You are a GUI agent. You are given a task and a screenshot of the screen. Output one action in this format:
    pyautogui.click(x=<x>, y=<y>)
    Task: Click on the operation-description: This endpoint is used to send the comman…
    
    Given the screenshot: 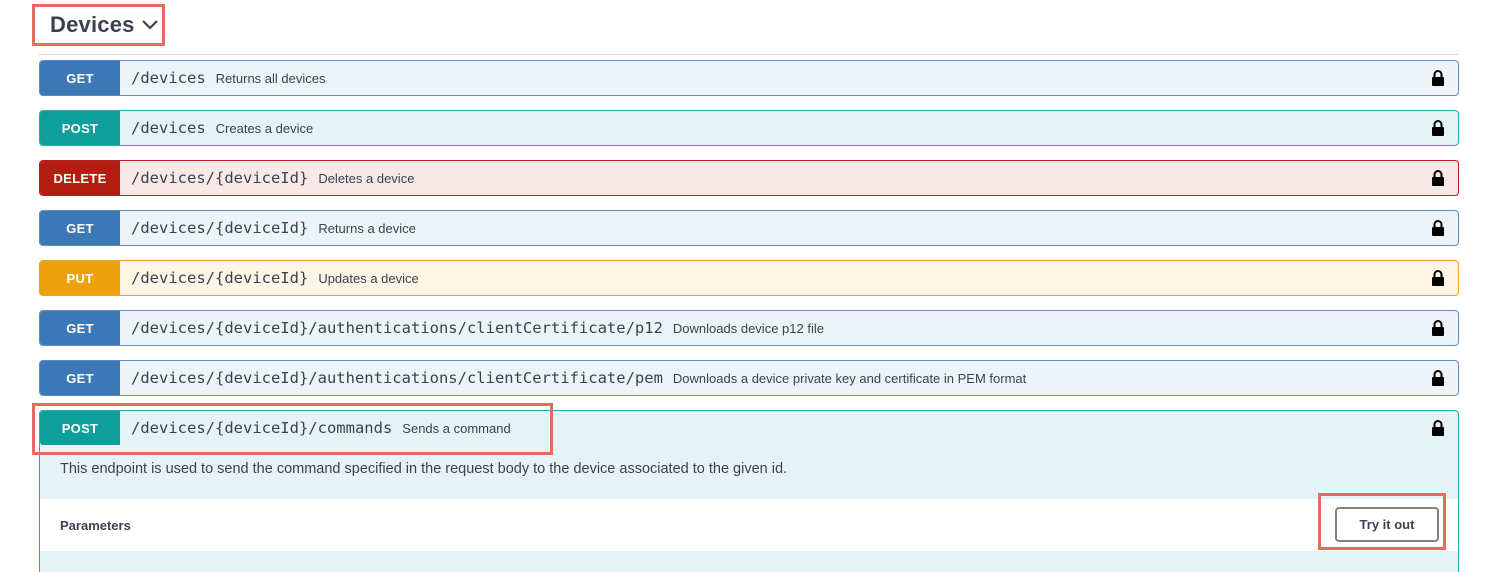 What is the action you would take?
    pyautogui.click(x=424, y=469)
    